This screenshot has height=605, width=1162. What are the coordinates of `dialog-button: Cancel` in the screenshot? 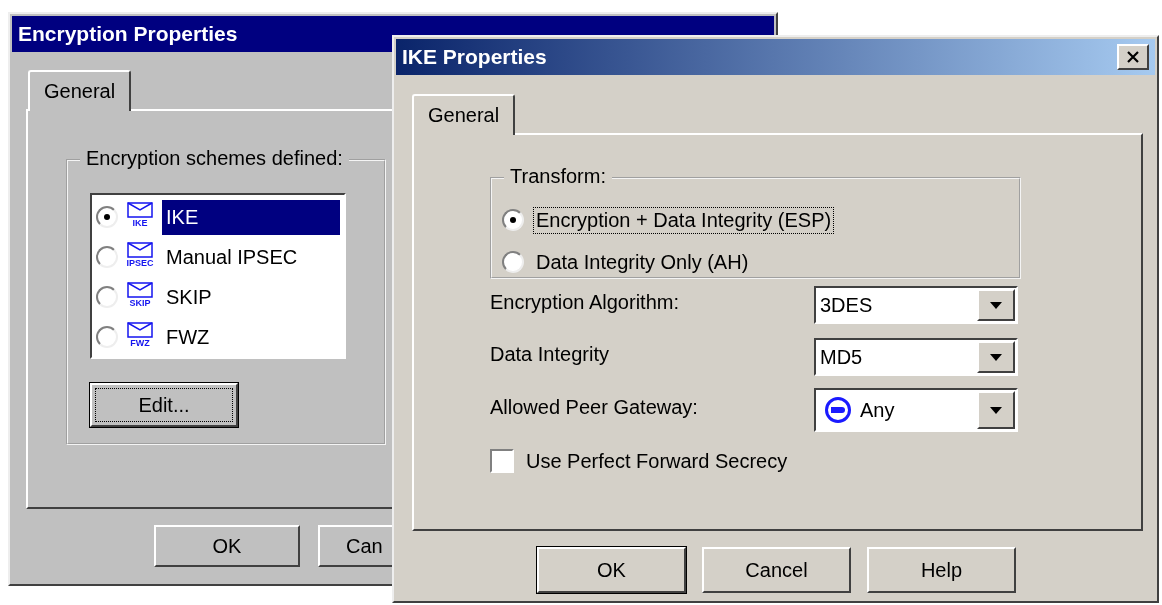 It's located at (776, 570).